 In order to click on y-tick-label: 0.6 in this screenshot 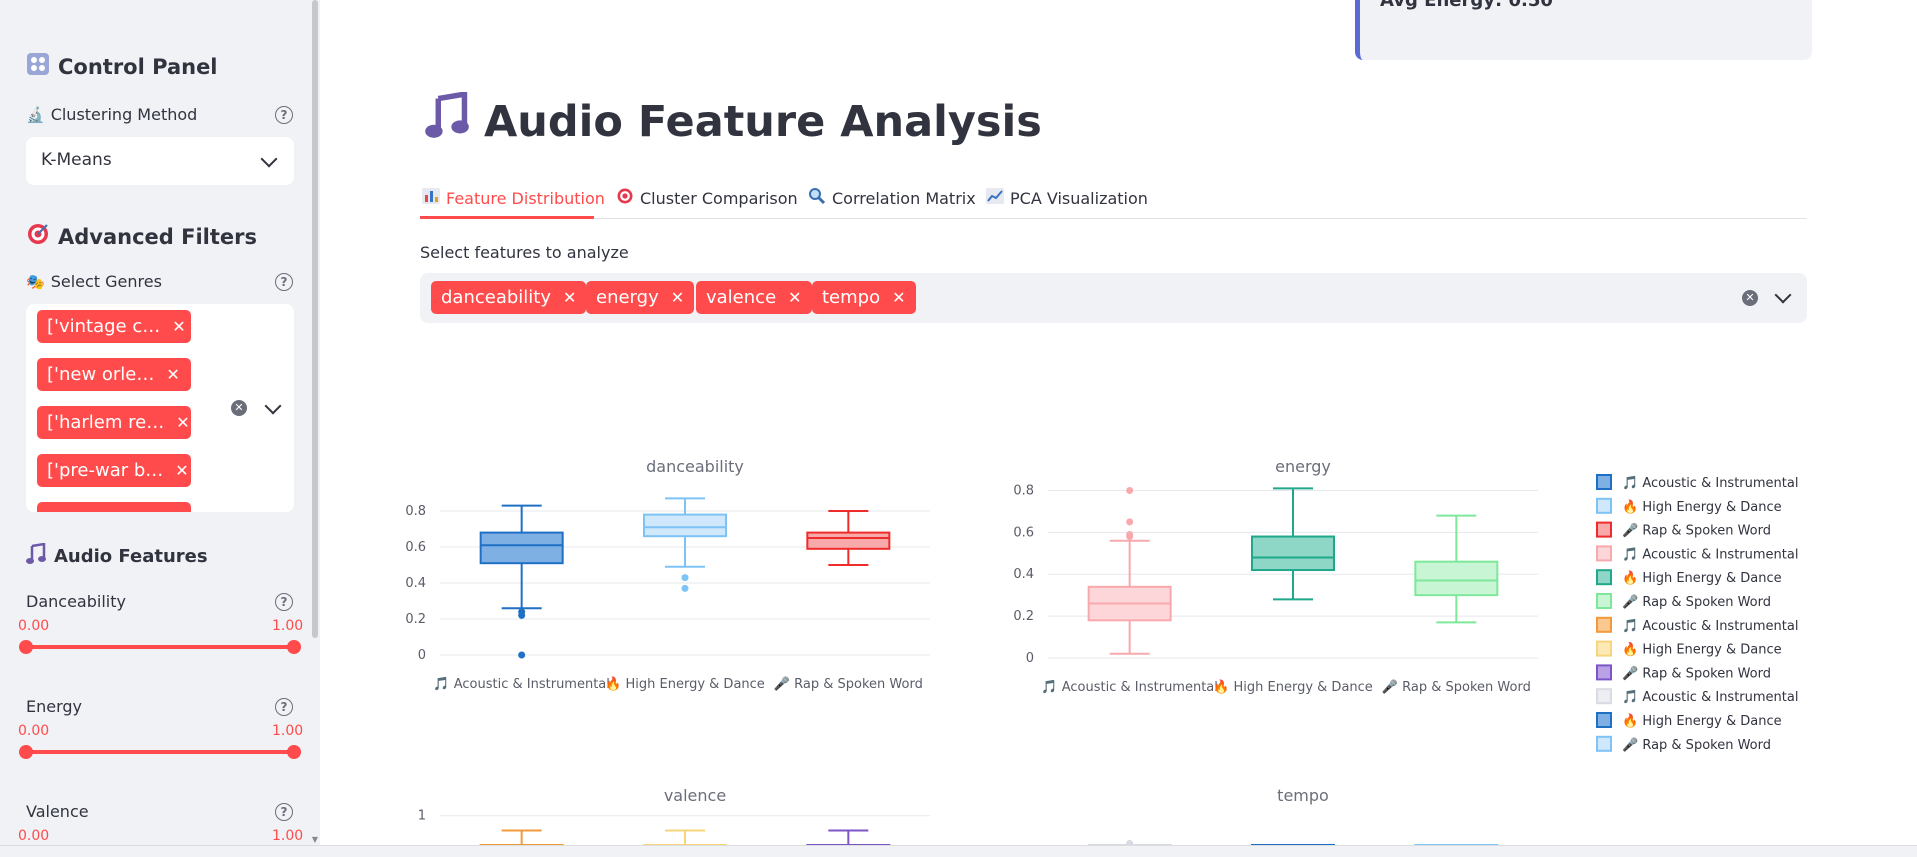, I will do `click(415, 547)`.